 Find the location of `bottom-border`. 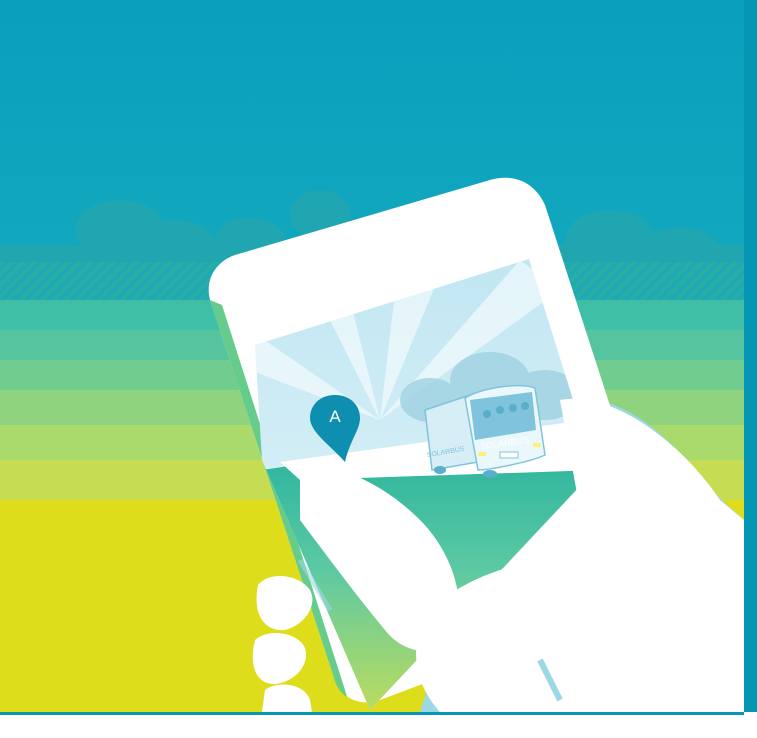

bottom-border is located at coordinates (378, 725).